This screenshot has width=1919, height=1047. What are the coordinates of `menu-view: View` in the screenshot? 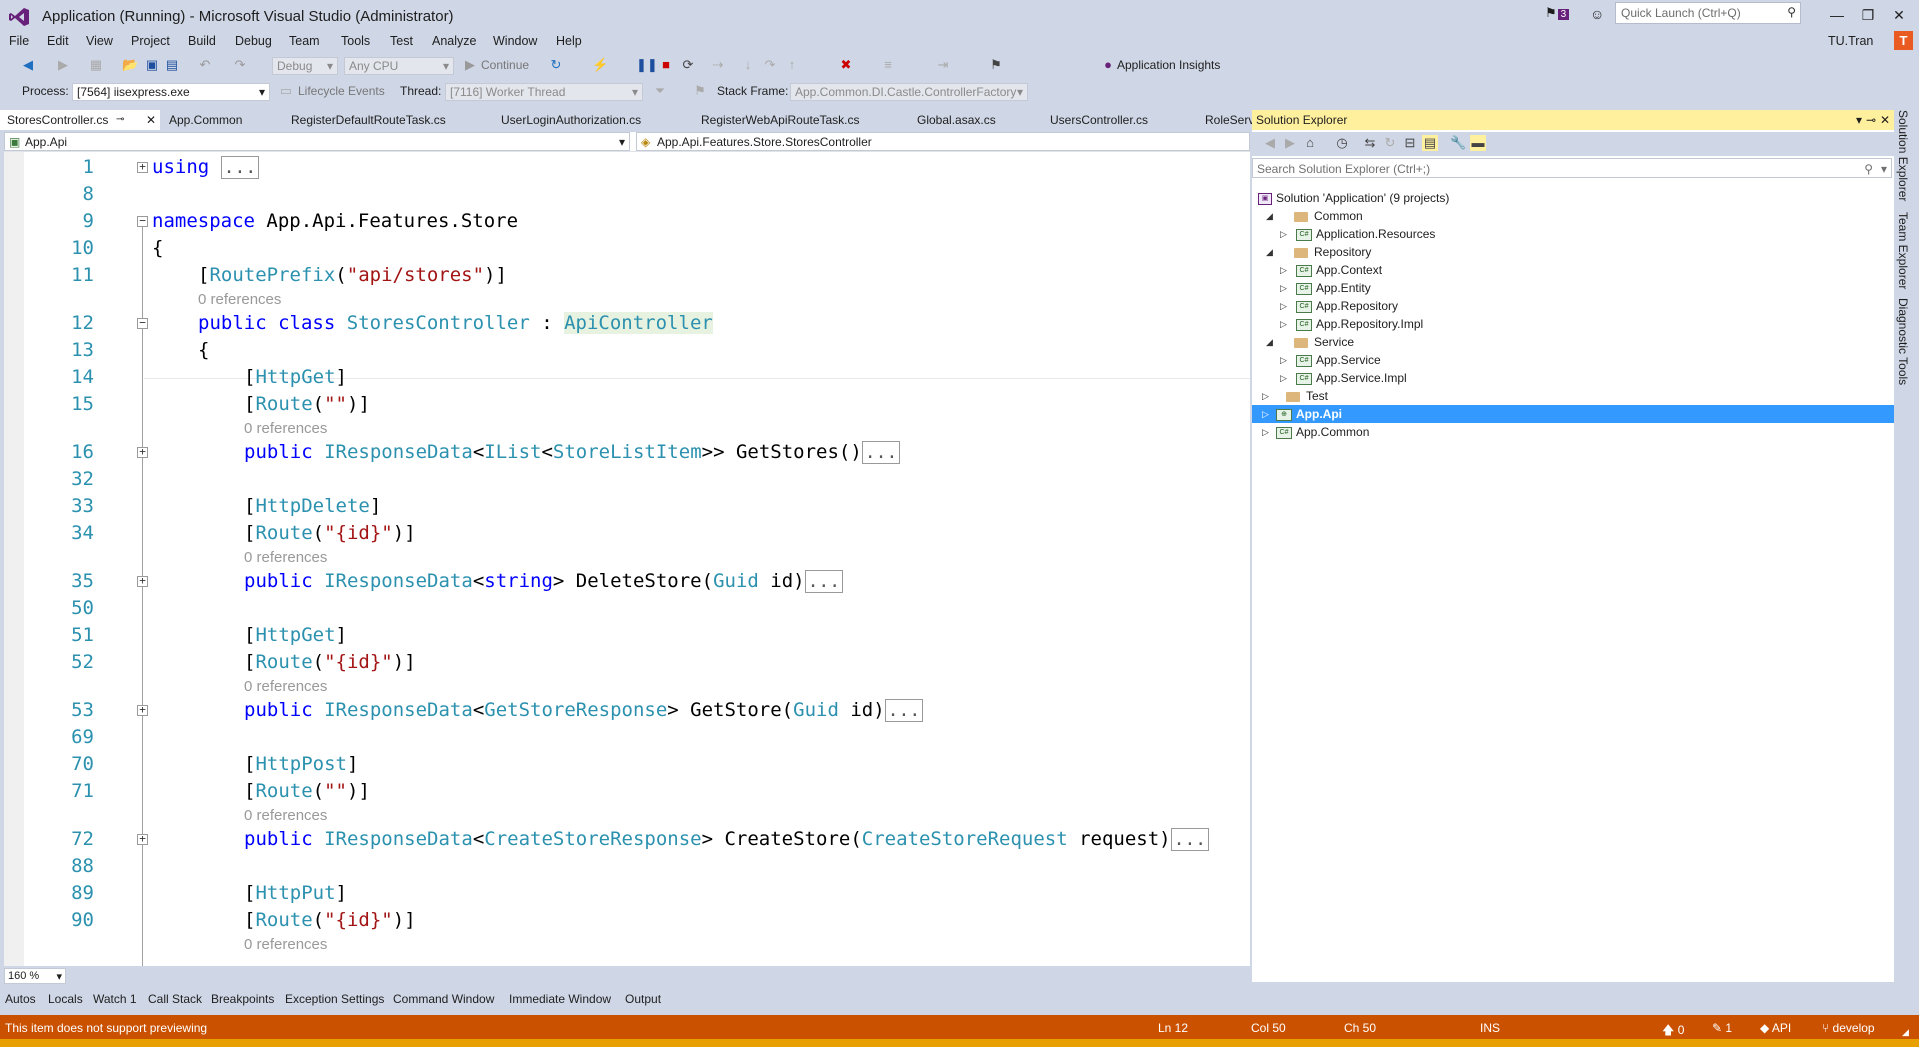 It's located at (99, 41).